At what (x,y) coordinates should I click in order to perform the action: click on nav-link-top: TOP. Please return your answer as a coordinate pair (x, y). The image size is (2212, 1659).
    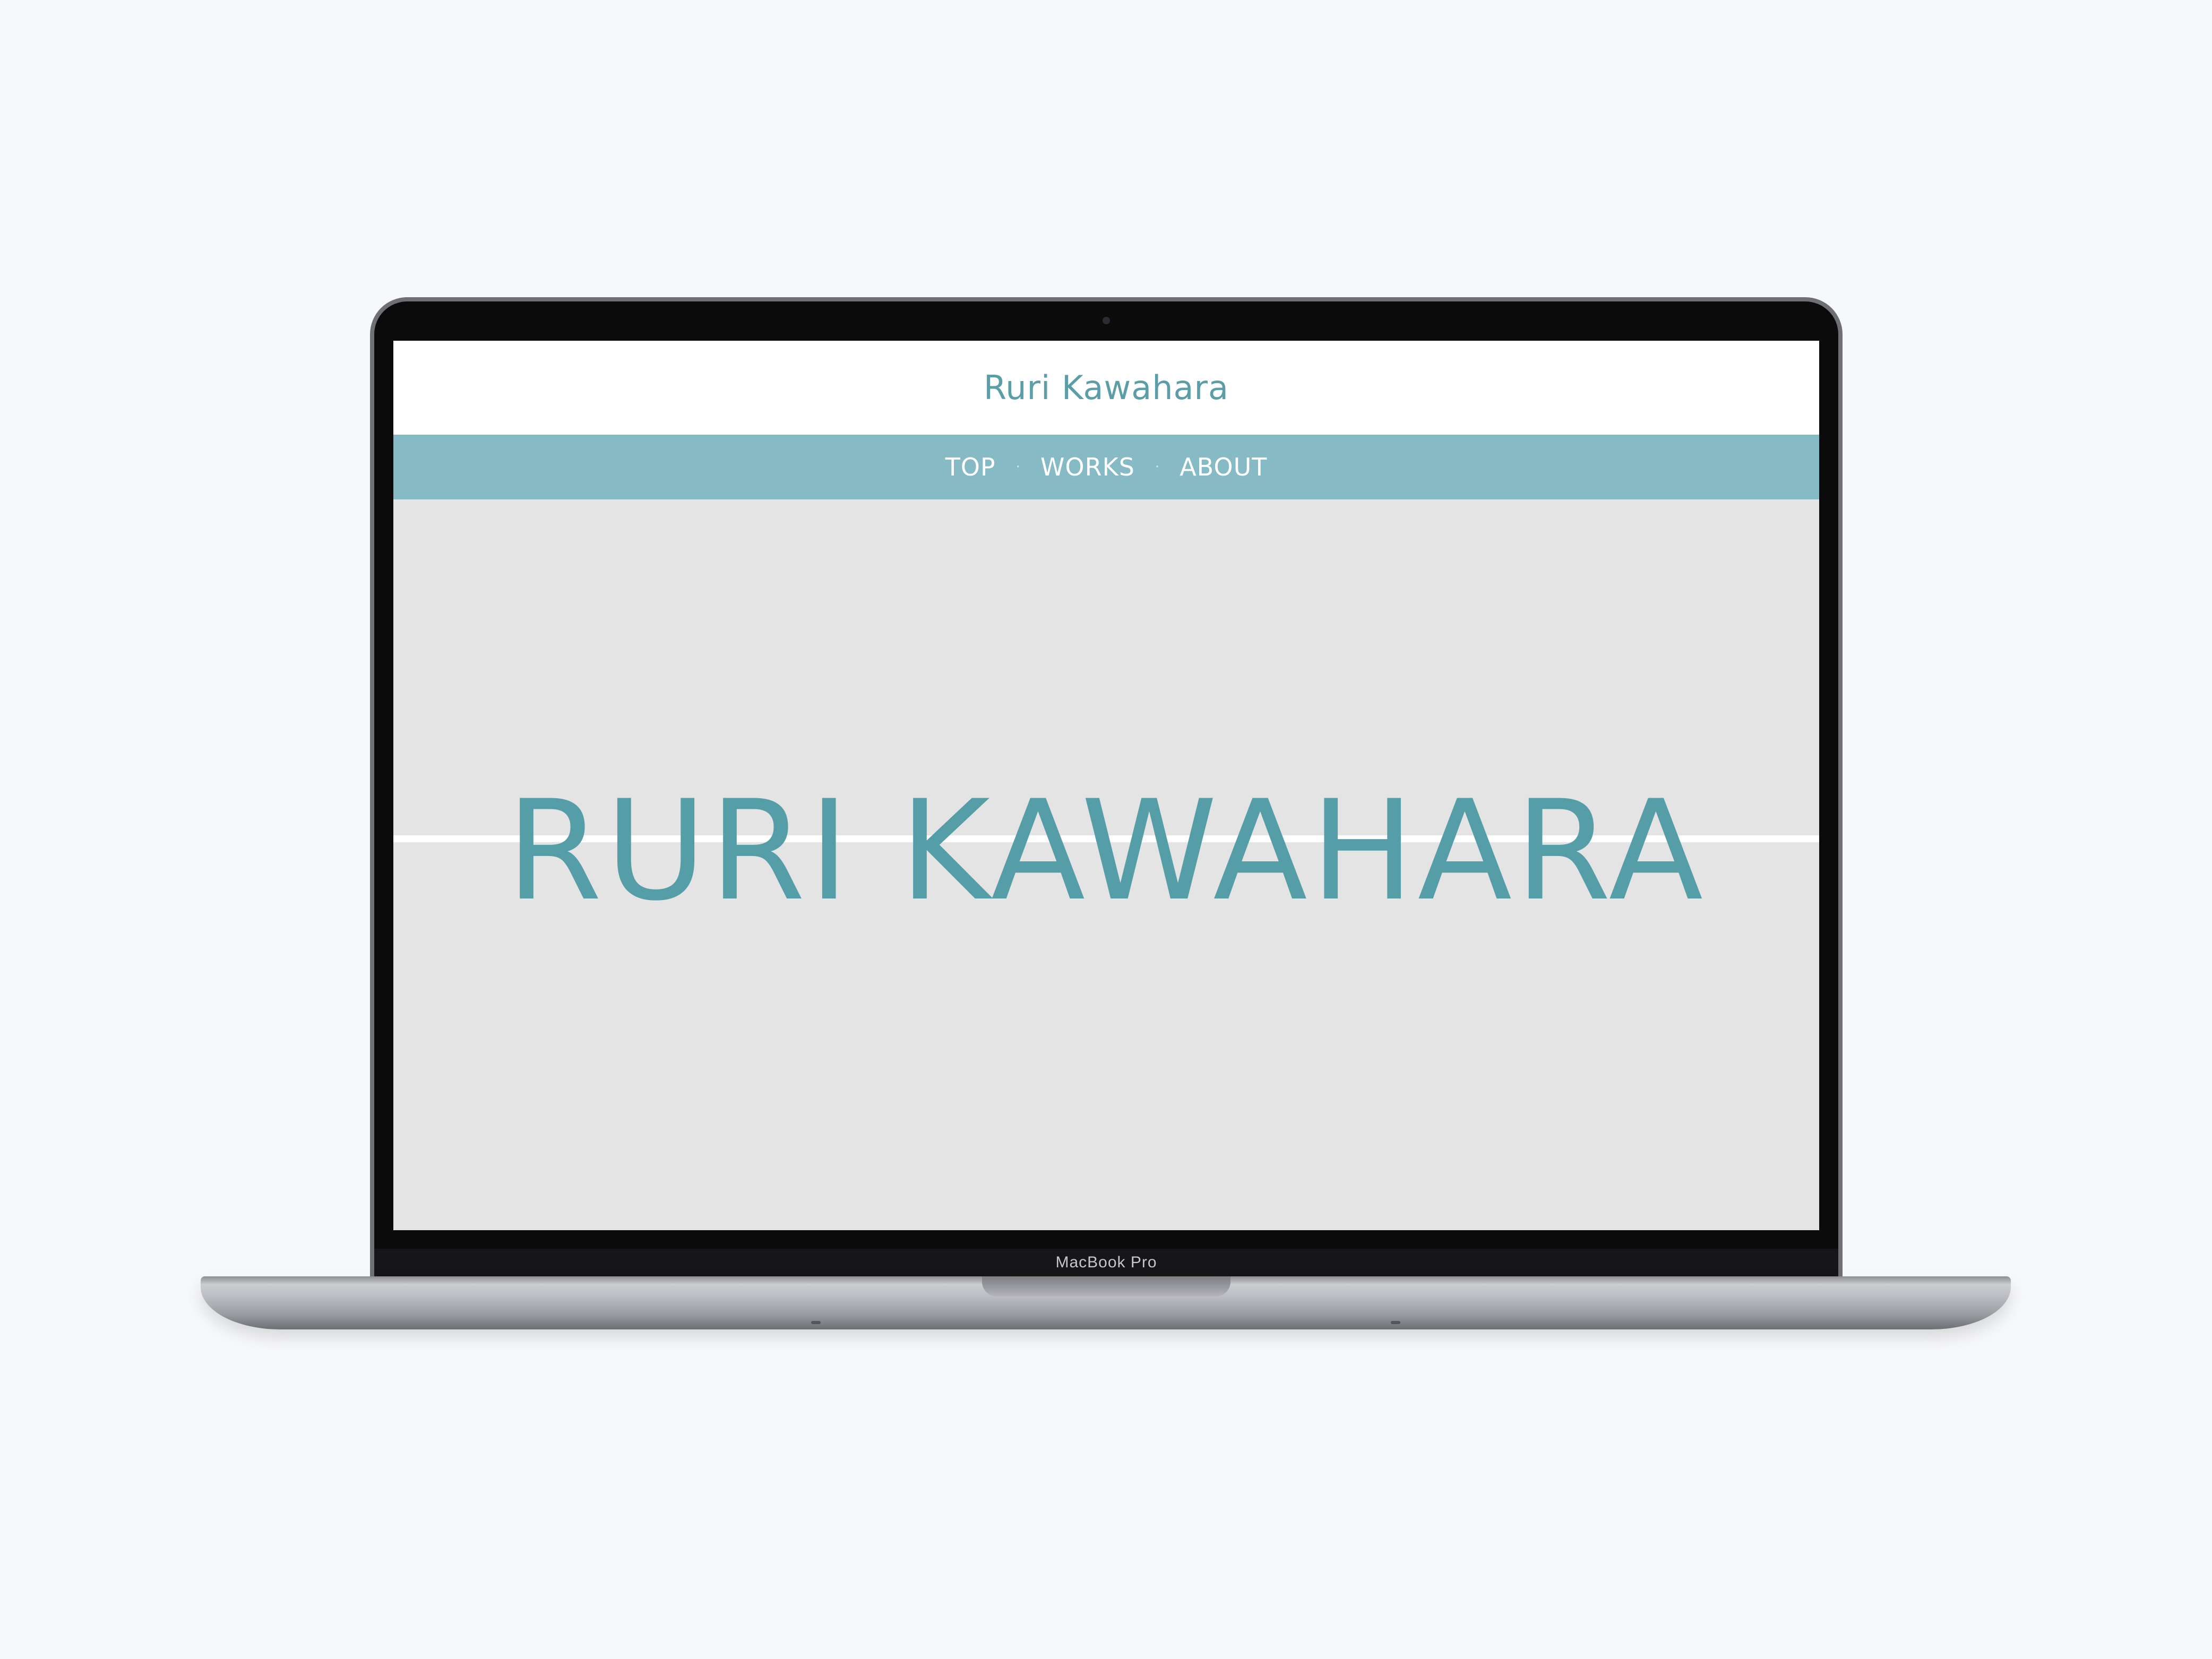
    Looking at the image, I should click on (971, 467).